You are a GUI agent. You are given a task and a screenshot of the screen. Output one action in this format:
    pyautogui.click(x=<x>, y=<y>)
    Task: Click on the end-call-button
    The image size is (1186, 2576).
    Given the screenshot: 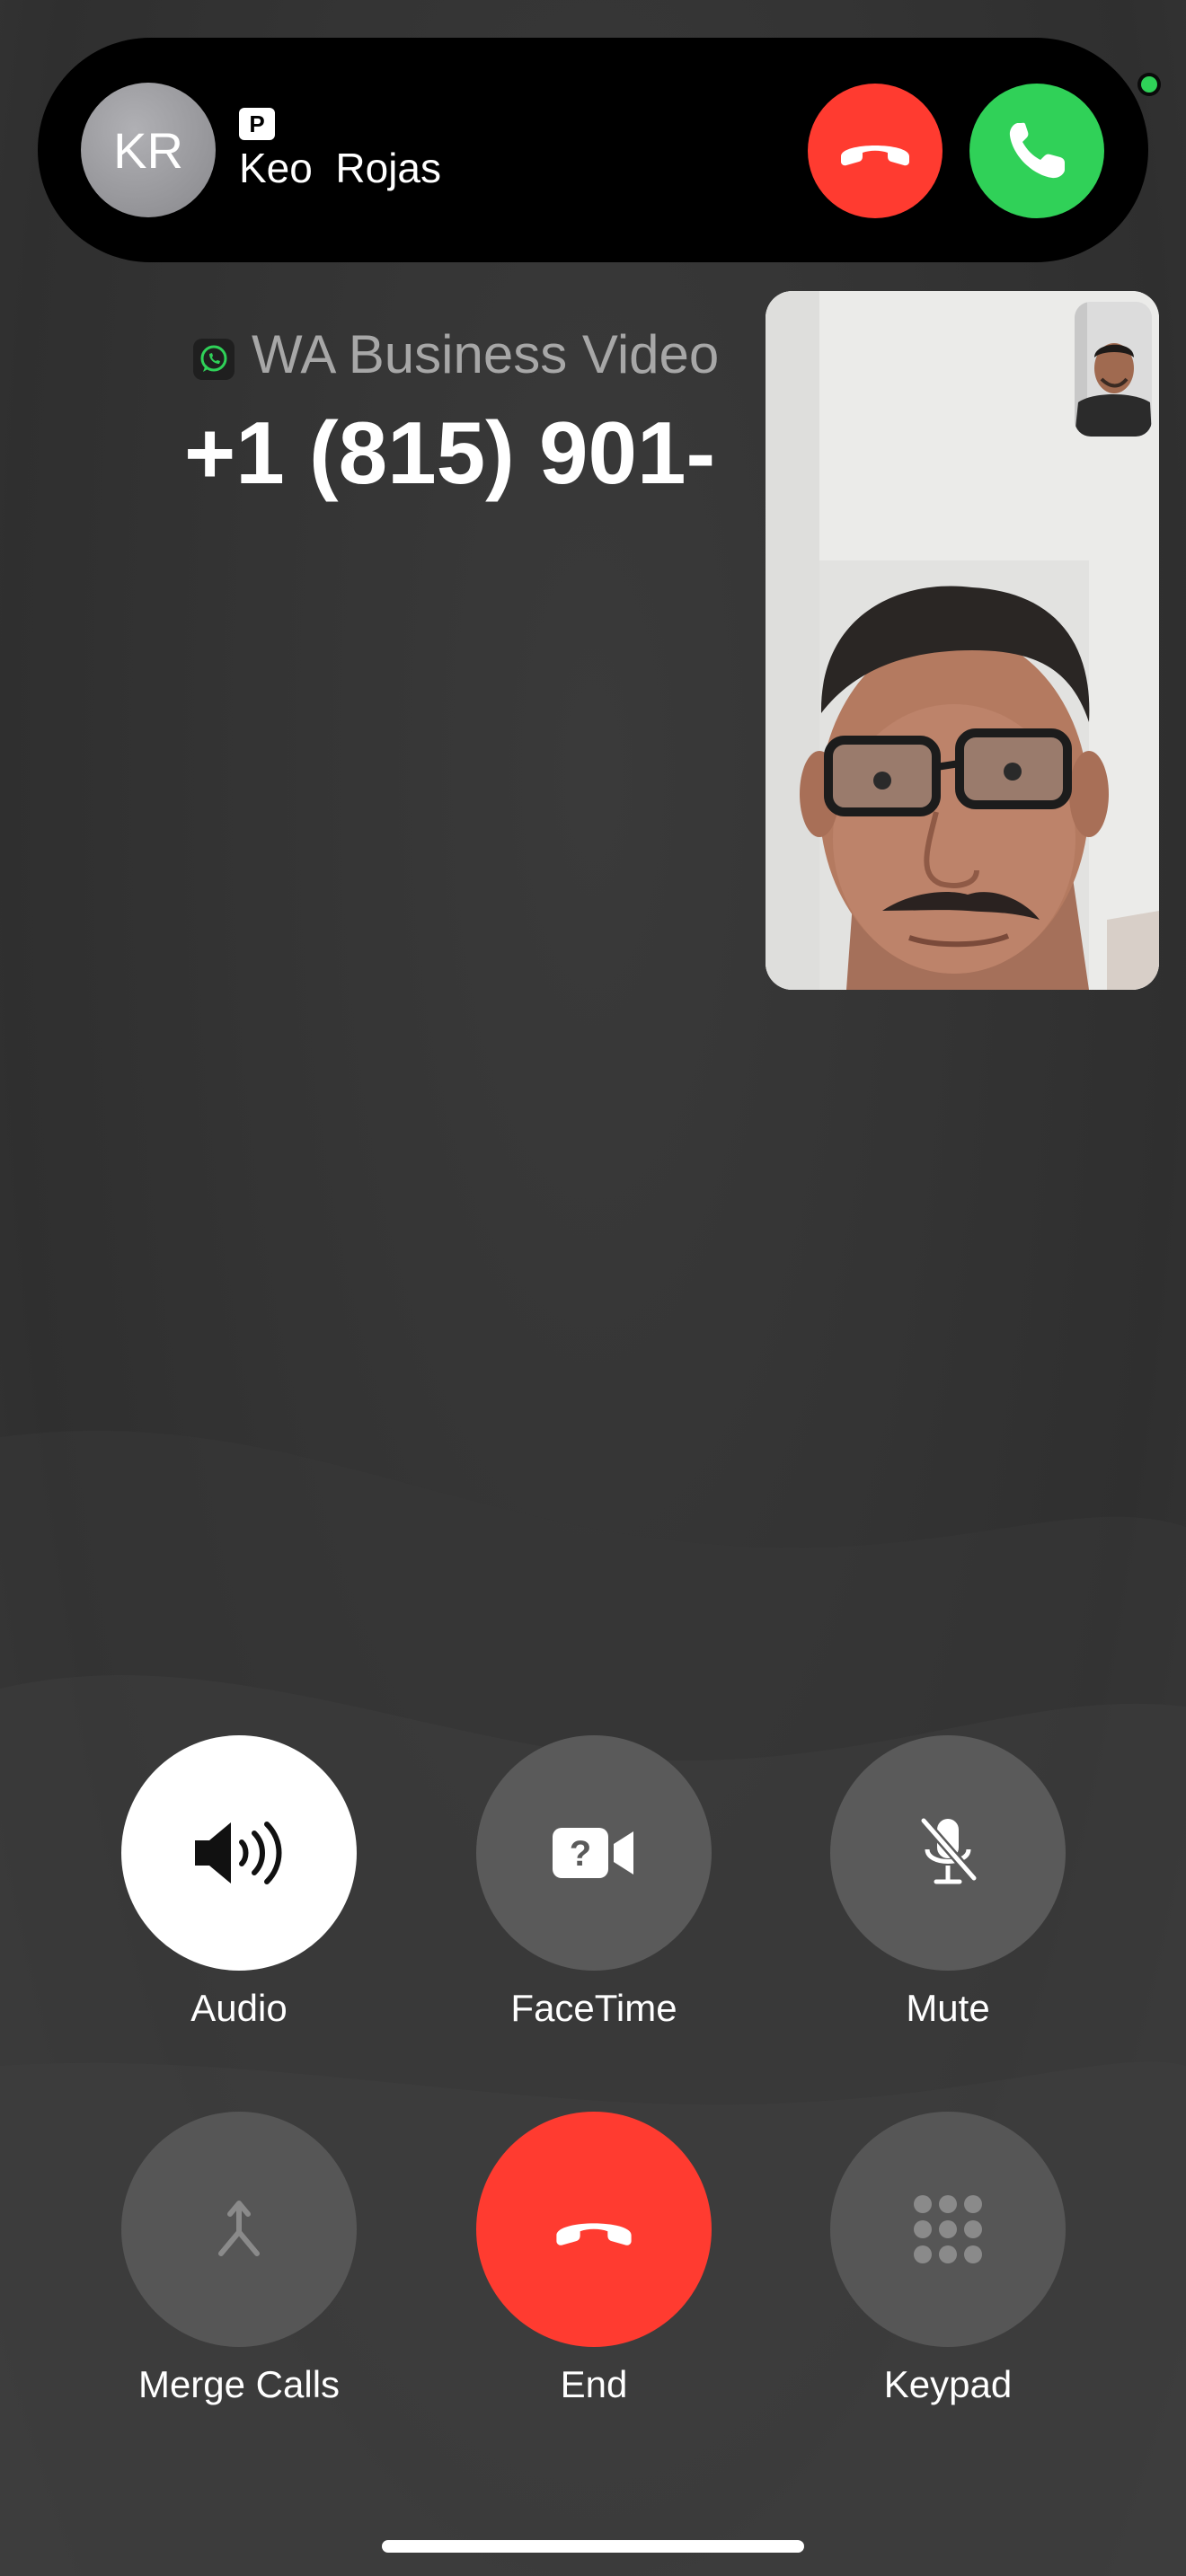 What is the action you would take?
    pyautogui.click(x=594, y=2229)
    